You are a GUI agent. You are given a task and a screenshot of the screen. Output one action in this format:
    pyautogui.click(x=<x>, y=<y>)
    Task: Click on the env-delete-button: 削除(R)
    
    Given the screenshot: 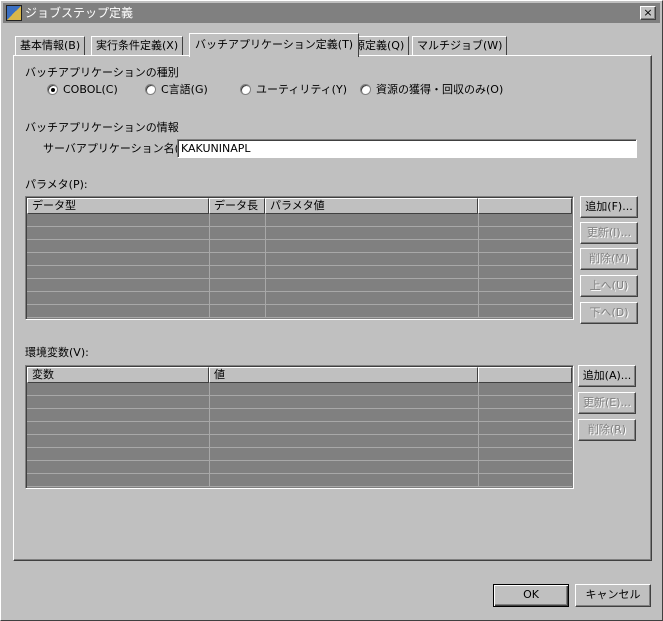 What is the action you would take?
    pyautogui.click(x=607, y=430)
    